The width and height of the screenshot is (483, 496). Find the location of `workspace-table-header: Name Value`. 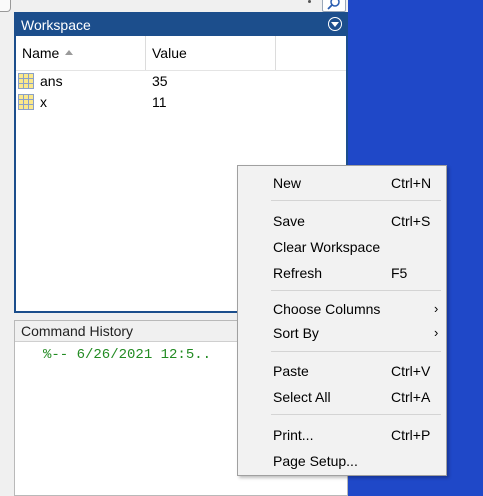

workspace-table-header: Name Value is located at coordinates (181, 53).